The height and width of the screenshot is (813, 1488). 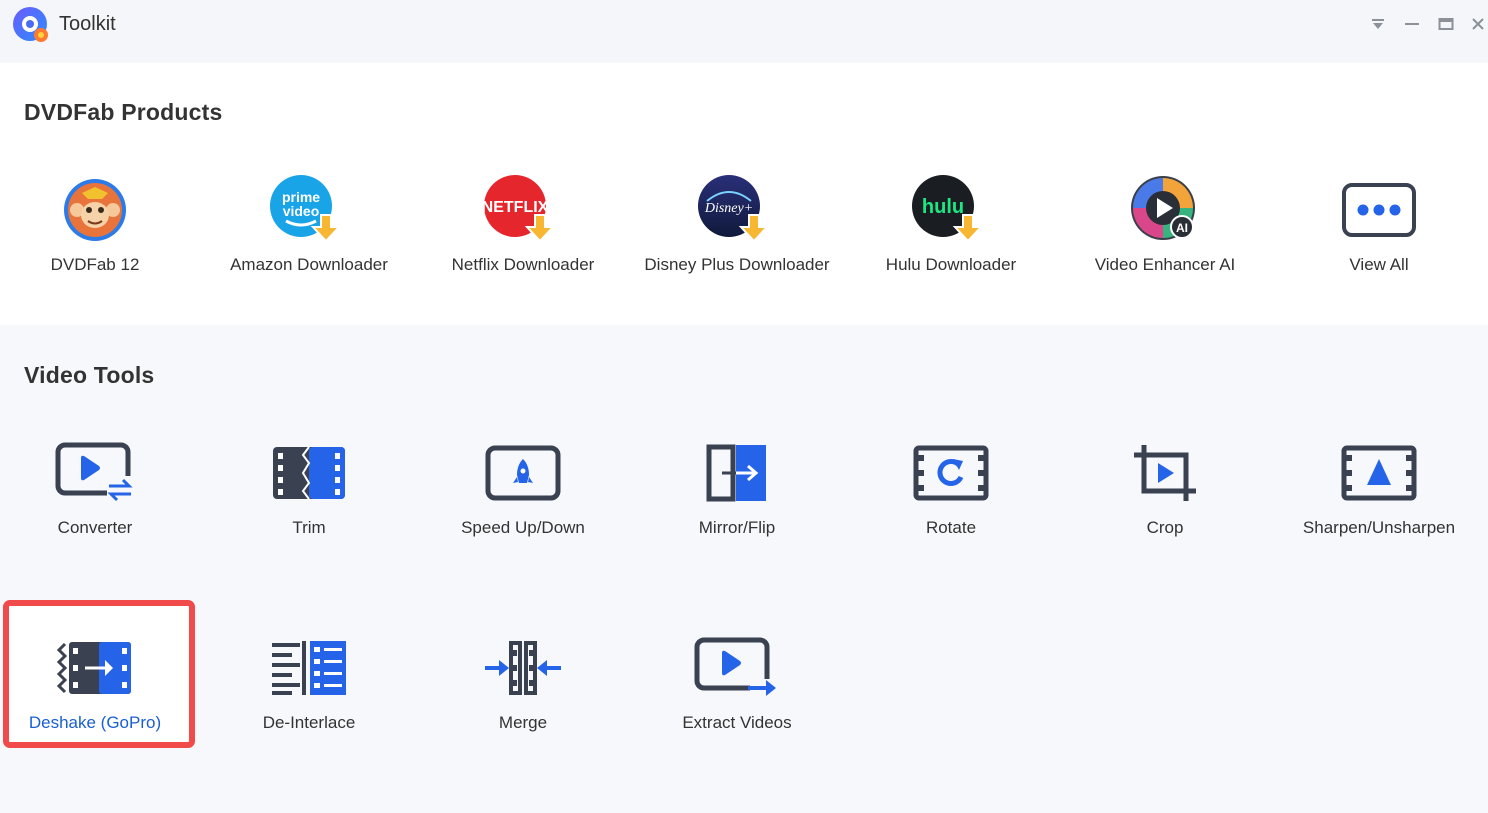 I want to click on extract-videos-icon, so click(x=737, y=668).